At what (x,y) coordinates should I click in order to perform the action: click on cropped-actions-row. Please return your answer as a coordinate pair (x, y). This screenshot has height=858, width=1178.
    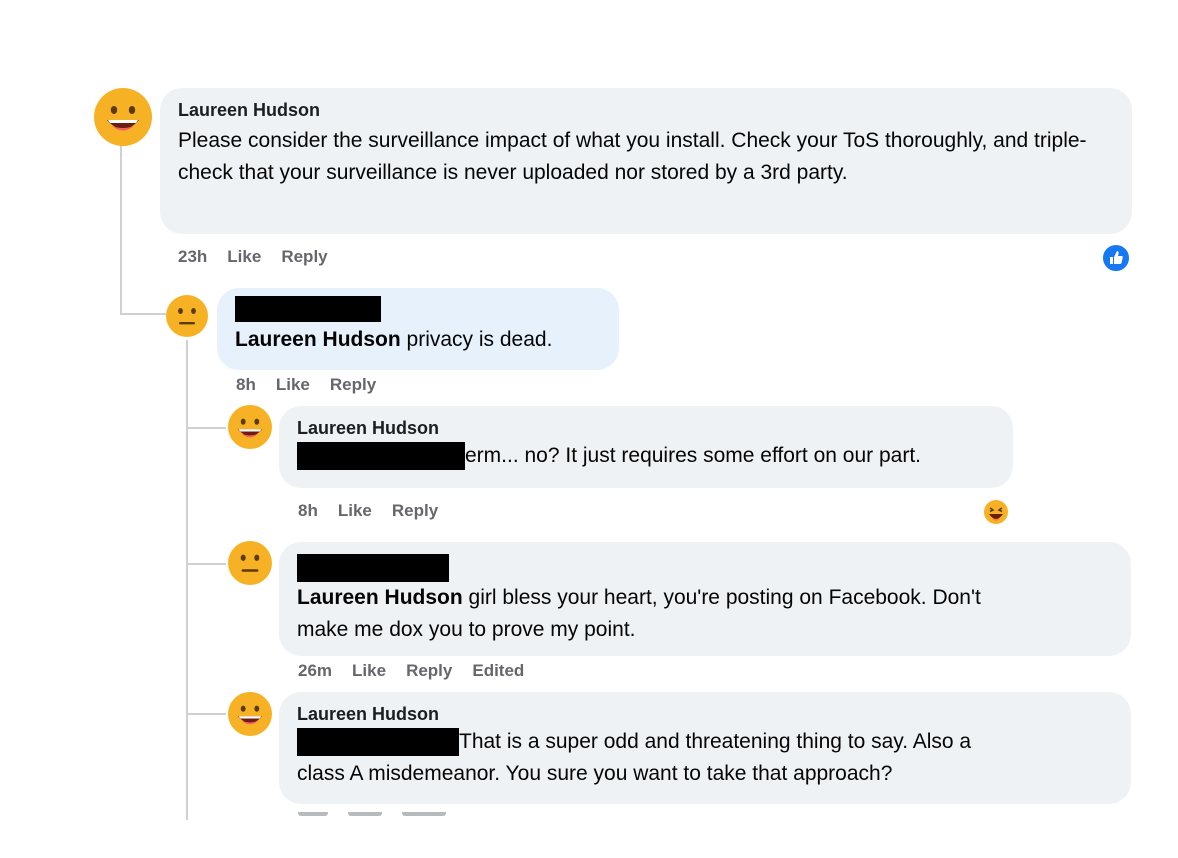
    Looking at the image, I should click on (388, 816).